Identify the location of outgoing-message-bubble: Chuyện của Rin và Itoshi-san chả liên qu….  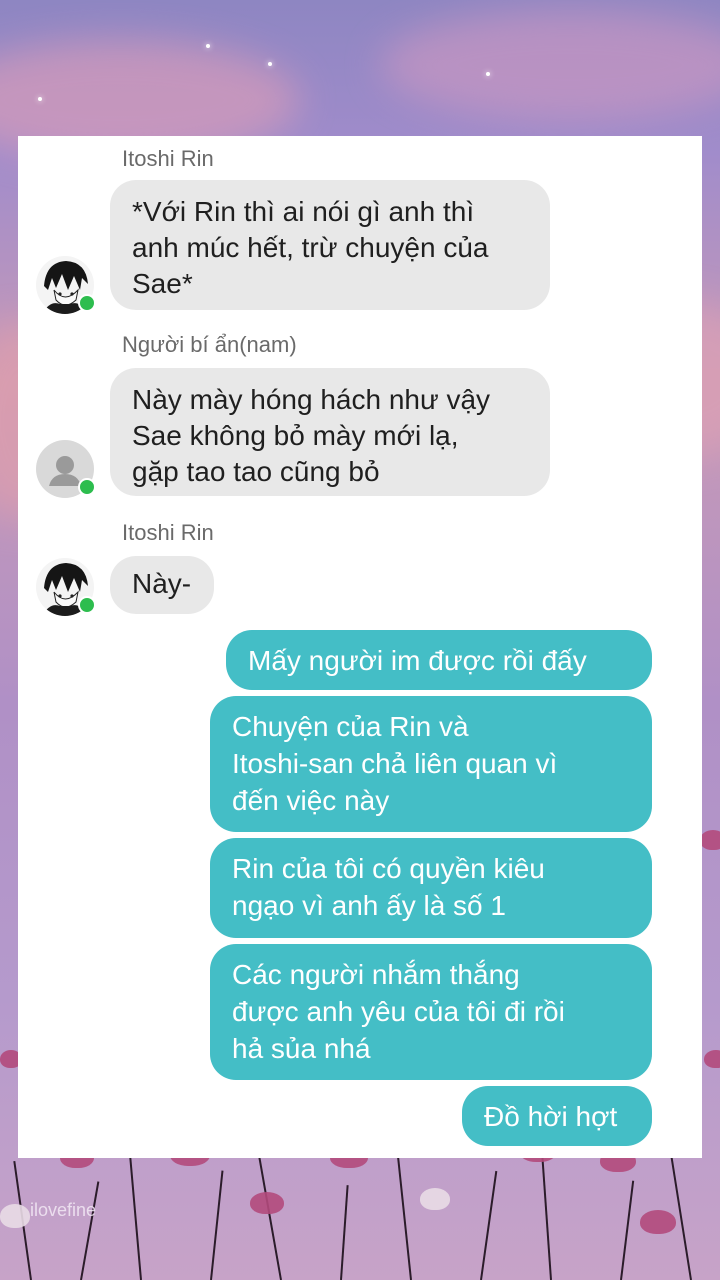
(431, 764).